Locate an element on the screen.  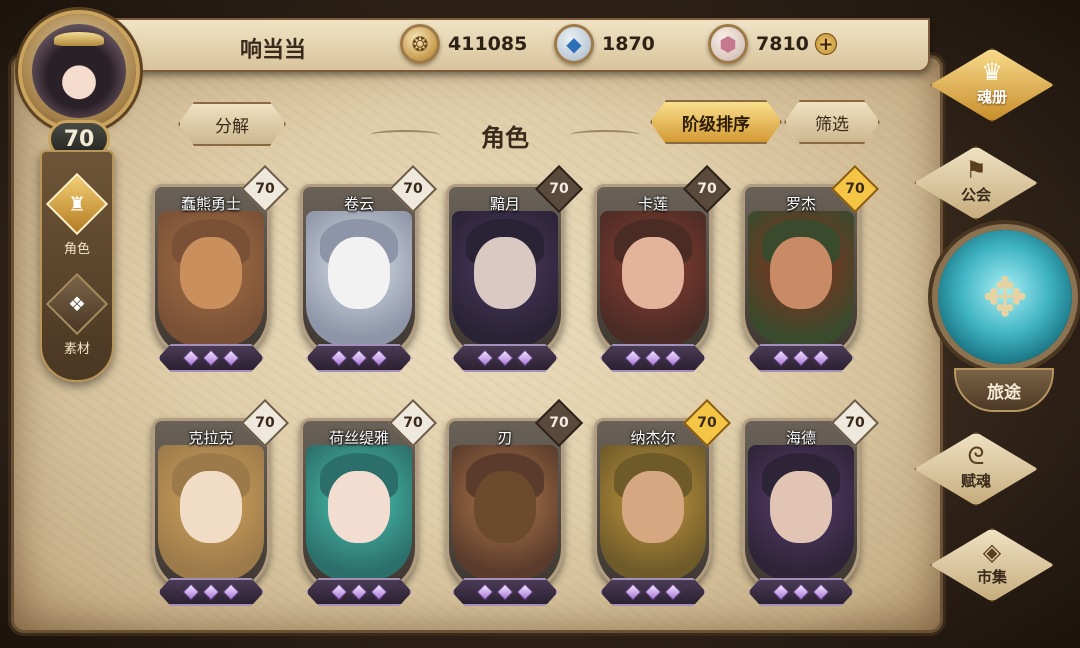
currency-crystal: ◆ 1870 is located at coordinates (604, 44).